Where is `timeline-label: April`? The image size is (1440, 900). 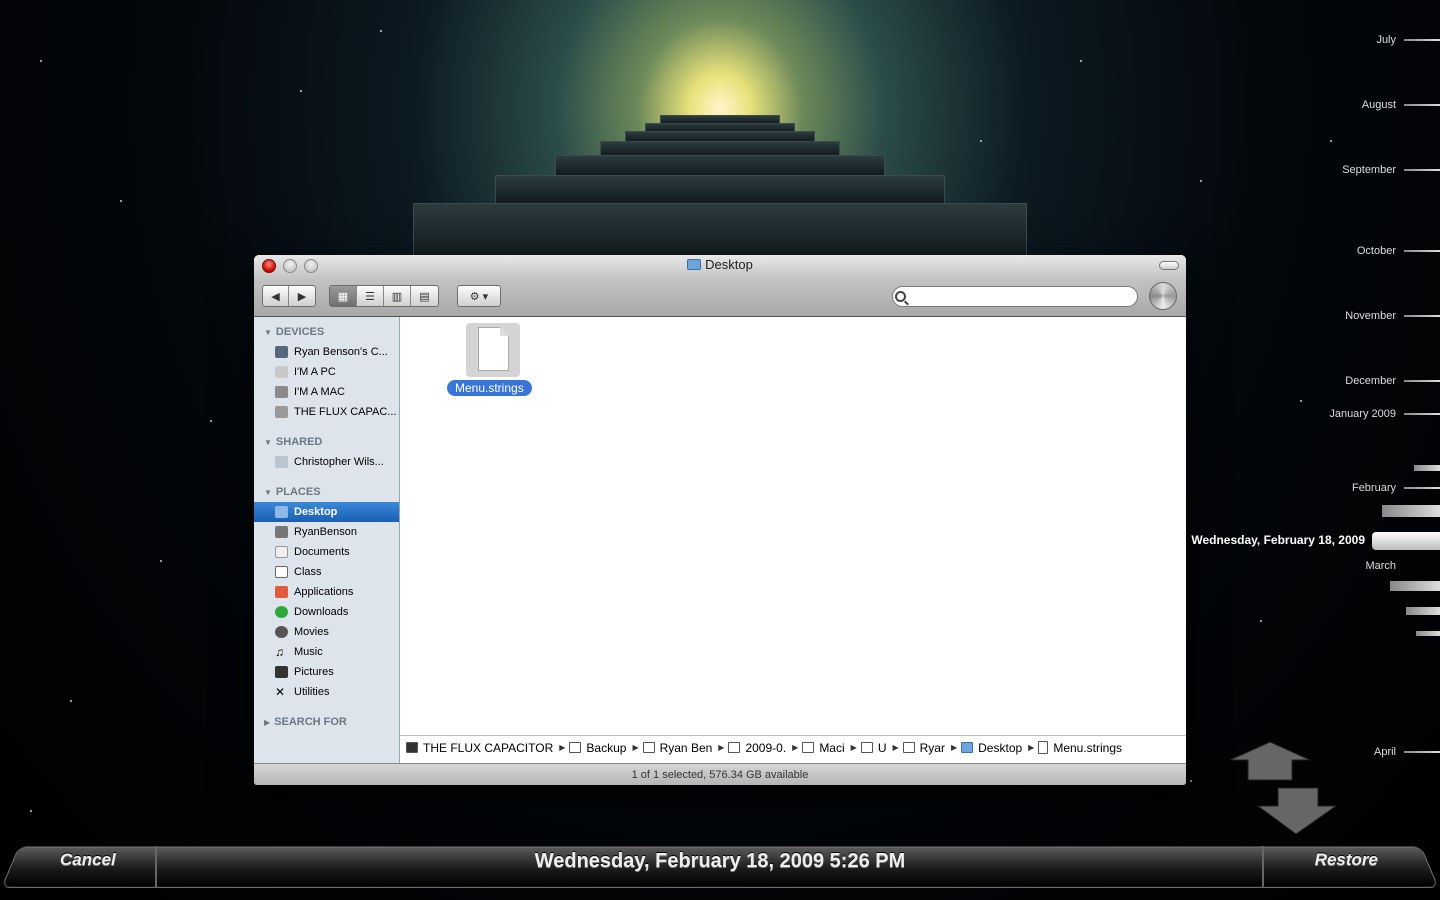 timeline-label: April is located at coordinates (1385, 752).